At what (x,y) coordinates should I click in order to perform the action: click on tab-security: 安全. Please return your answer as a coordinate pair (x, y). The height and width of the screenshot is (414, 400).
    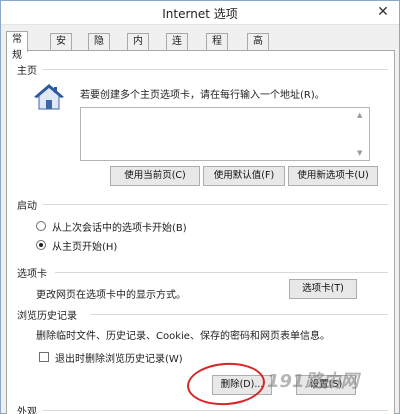
    Looking at the image, I should click on (61, 48).